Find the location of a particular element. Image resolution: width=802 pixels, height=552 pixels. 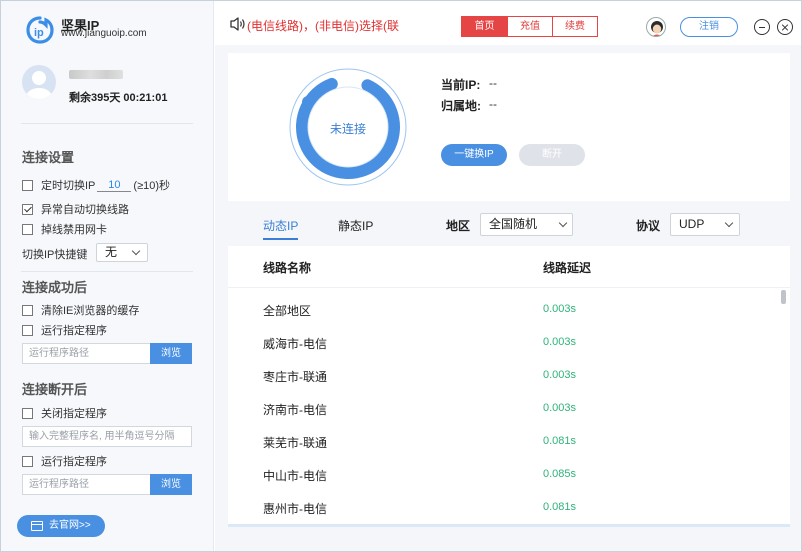

protocol-value: UDP is located at coordinates (692, 224).